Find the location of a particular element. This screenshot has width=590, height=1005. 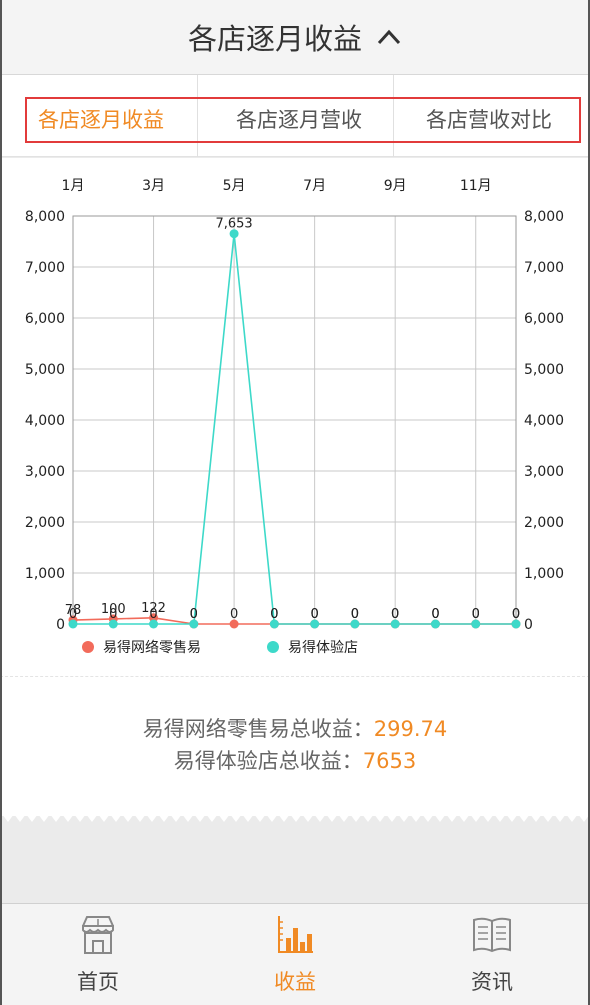

zigzag-edge is located at coordinates (295, 814).